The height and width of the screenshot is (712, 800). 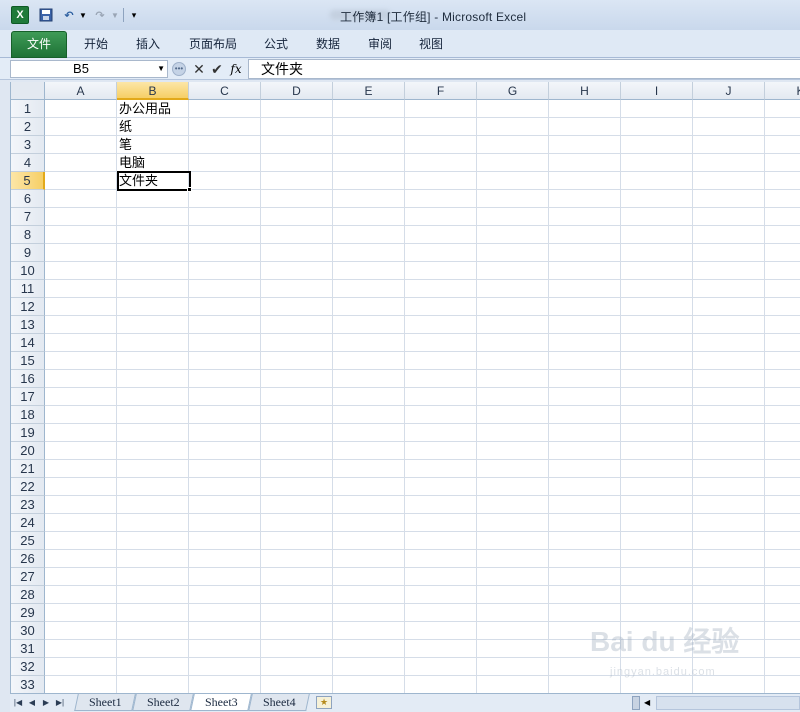 What do you see at coordinates (441, 91) in the screenshot?
I see `column-header: F` at bounding box center [441, 91].